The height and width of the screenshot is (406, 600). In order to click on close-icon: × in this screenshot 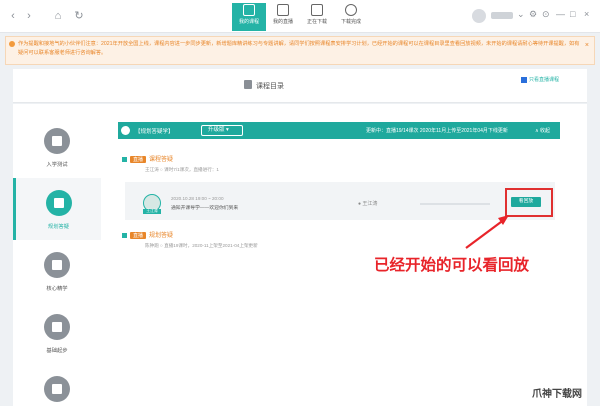, I will do `click(586, 14)`.